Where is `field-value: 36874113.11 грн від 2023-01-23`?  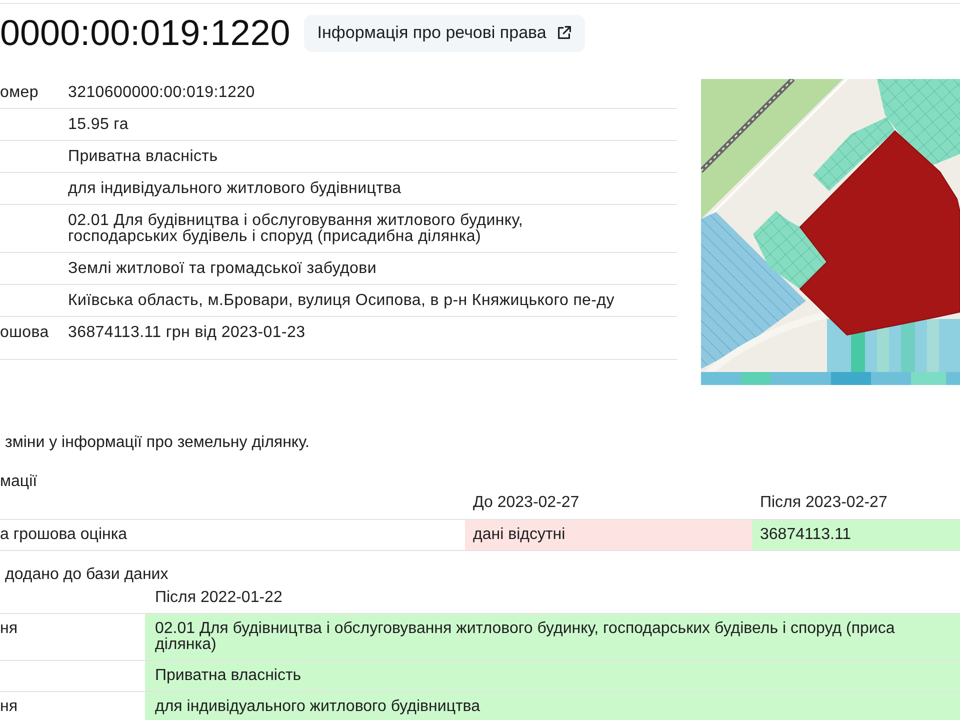 field-value: 36874113.11 грн від 2023-01-23 is located at coordinates (187, 333).